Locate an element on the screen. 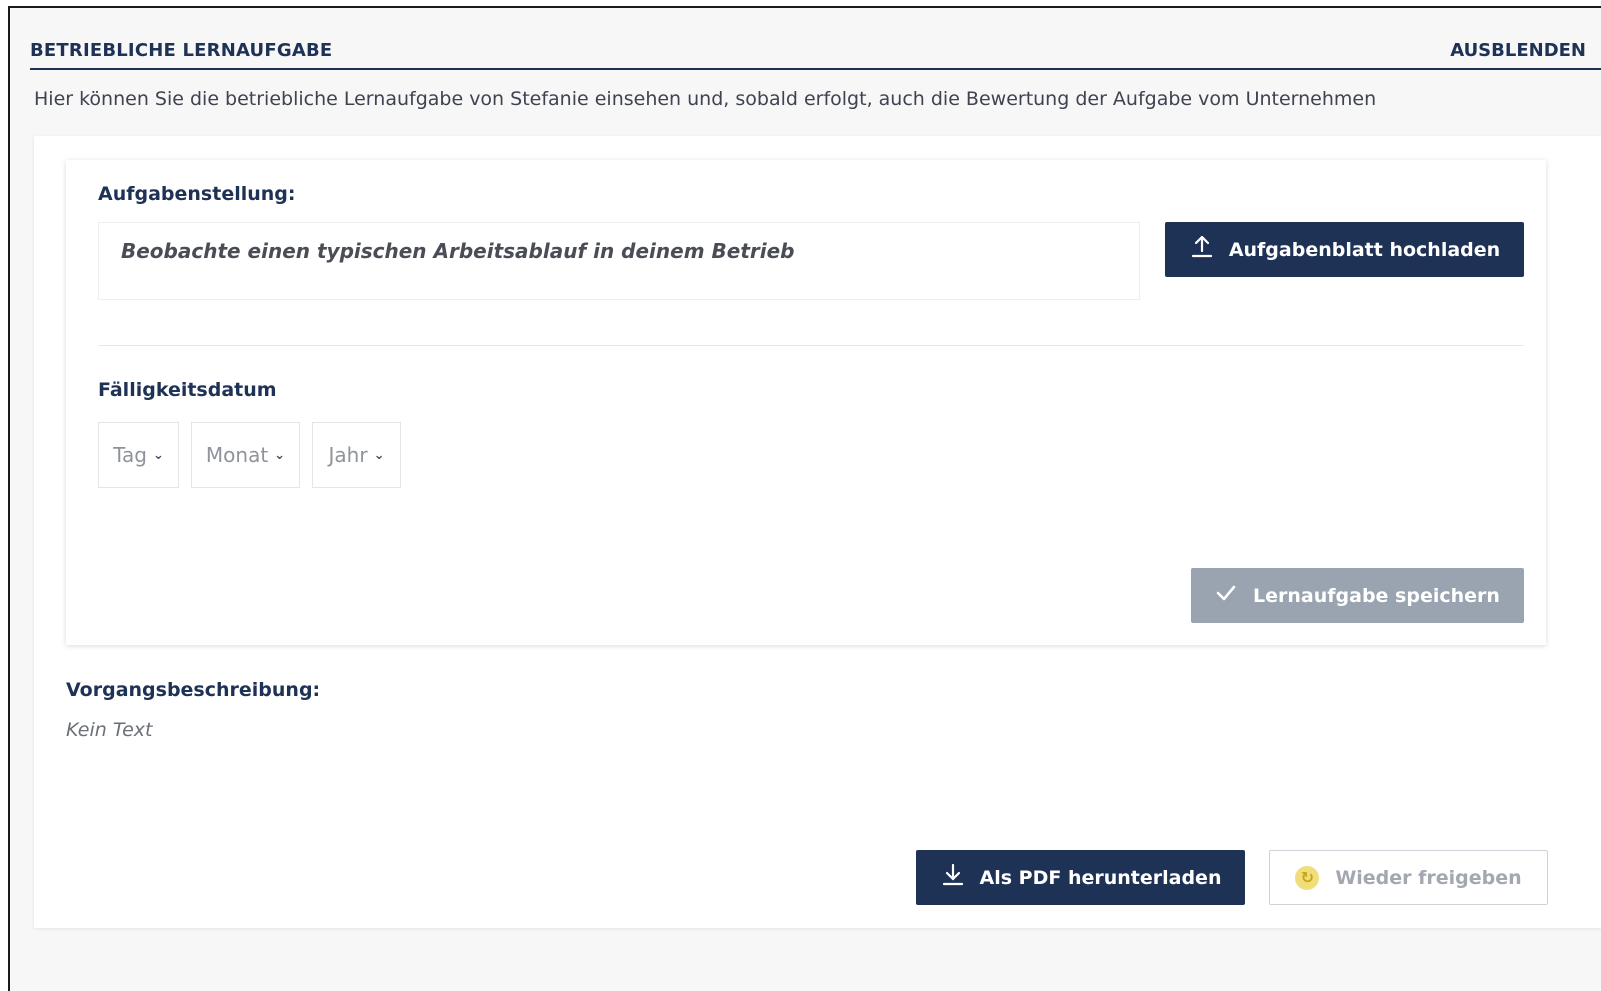 The width and height of the screenshot is (1601, 991). day-select-value: Tag is located at coordinates (130, 455).